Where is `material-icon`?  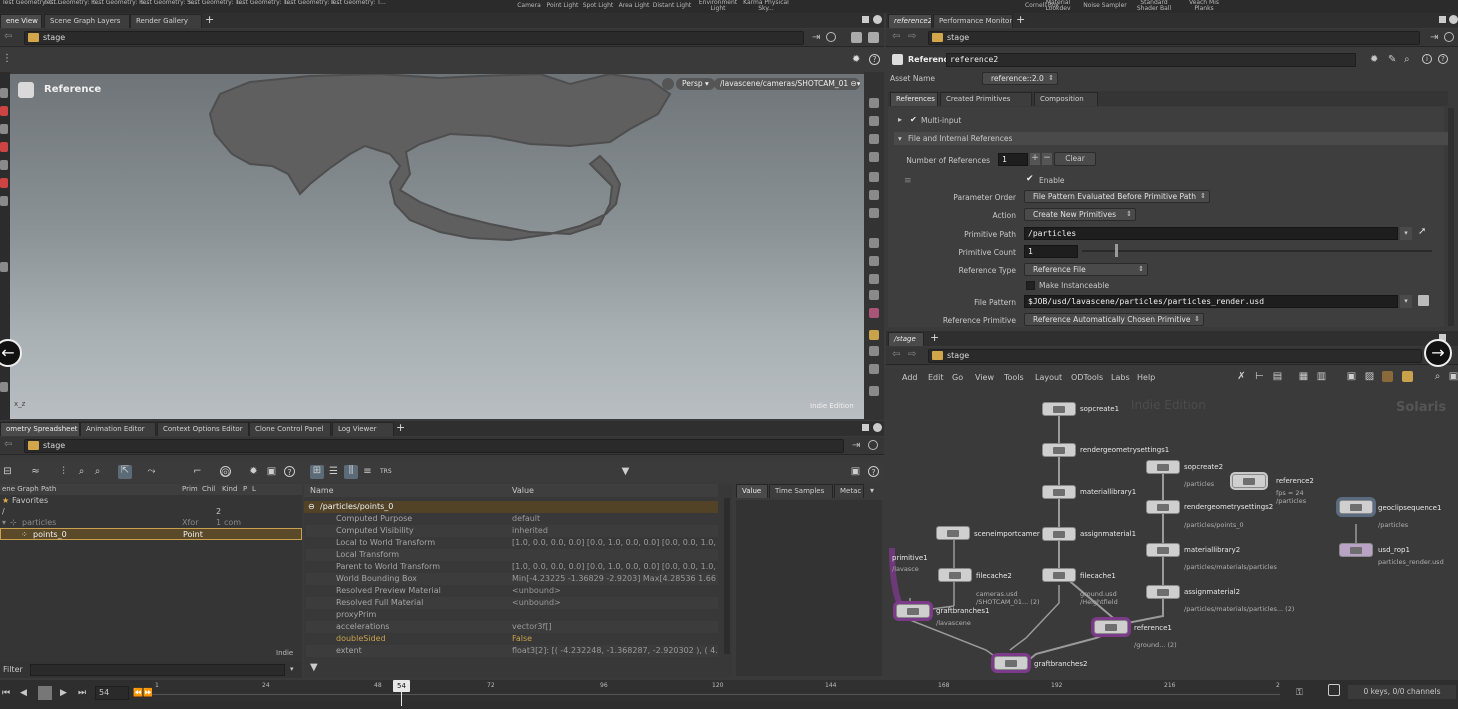 material-icon is located at coordinates (874, 313).